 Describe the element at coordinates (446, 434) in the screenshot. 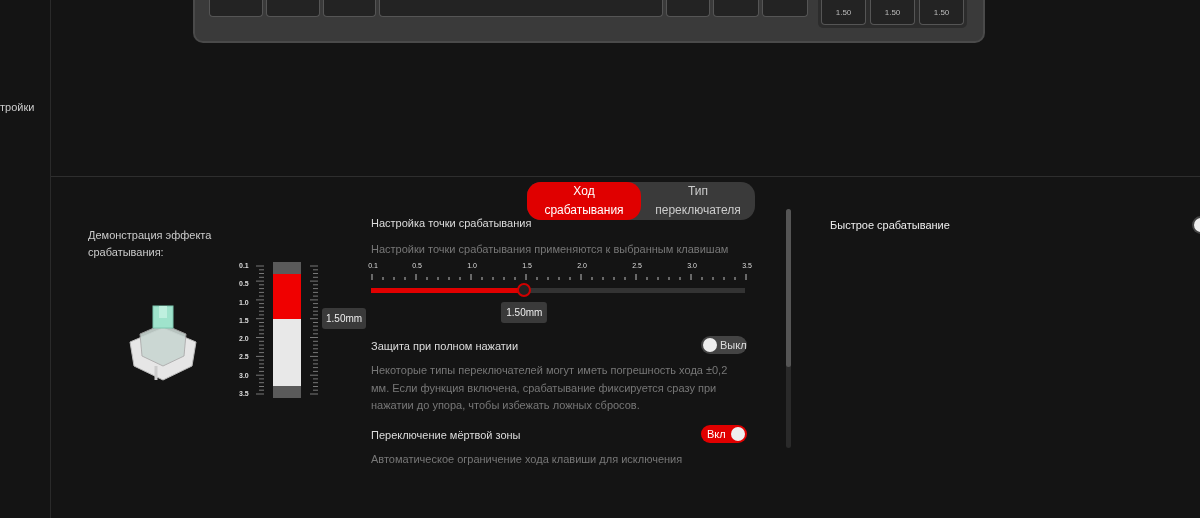

I see `setting-title: Переключение мёртвой зоны` at that location.